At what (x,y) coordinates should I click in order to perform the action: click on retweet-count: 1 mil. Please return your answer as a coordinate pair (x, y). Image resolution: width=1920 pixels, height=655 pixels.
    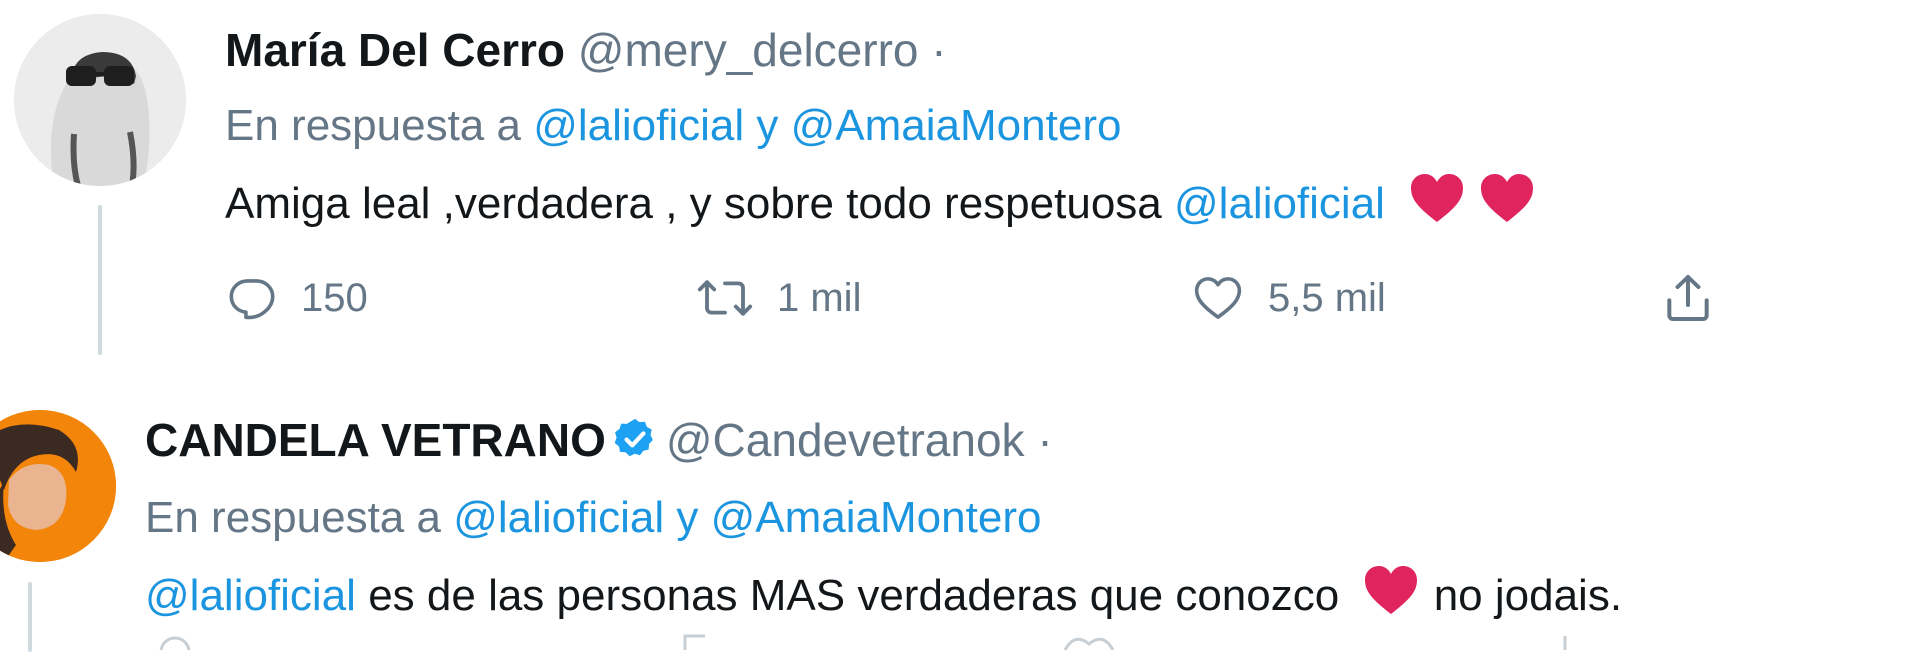
    Looking at the image, I should click on (819, 297).